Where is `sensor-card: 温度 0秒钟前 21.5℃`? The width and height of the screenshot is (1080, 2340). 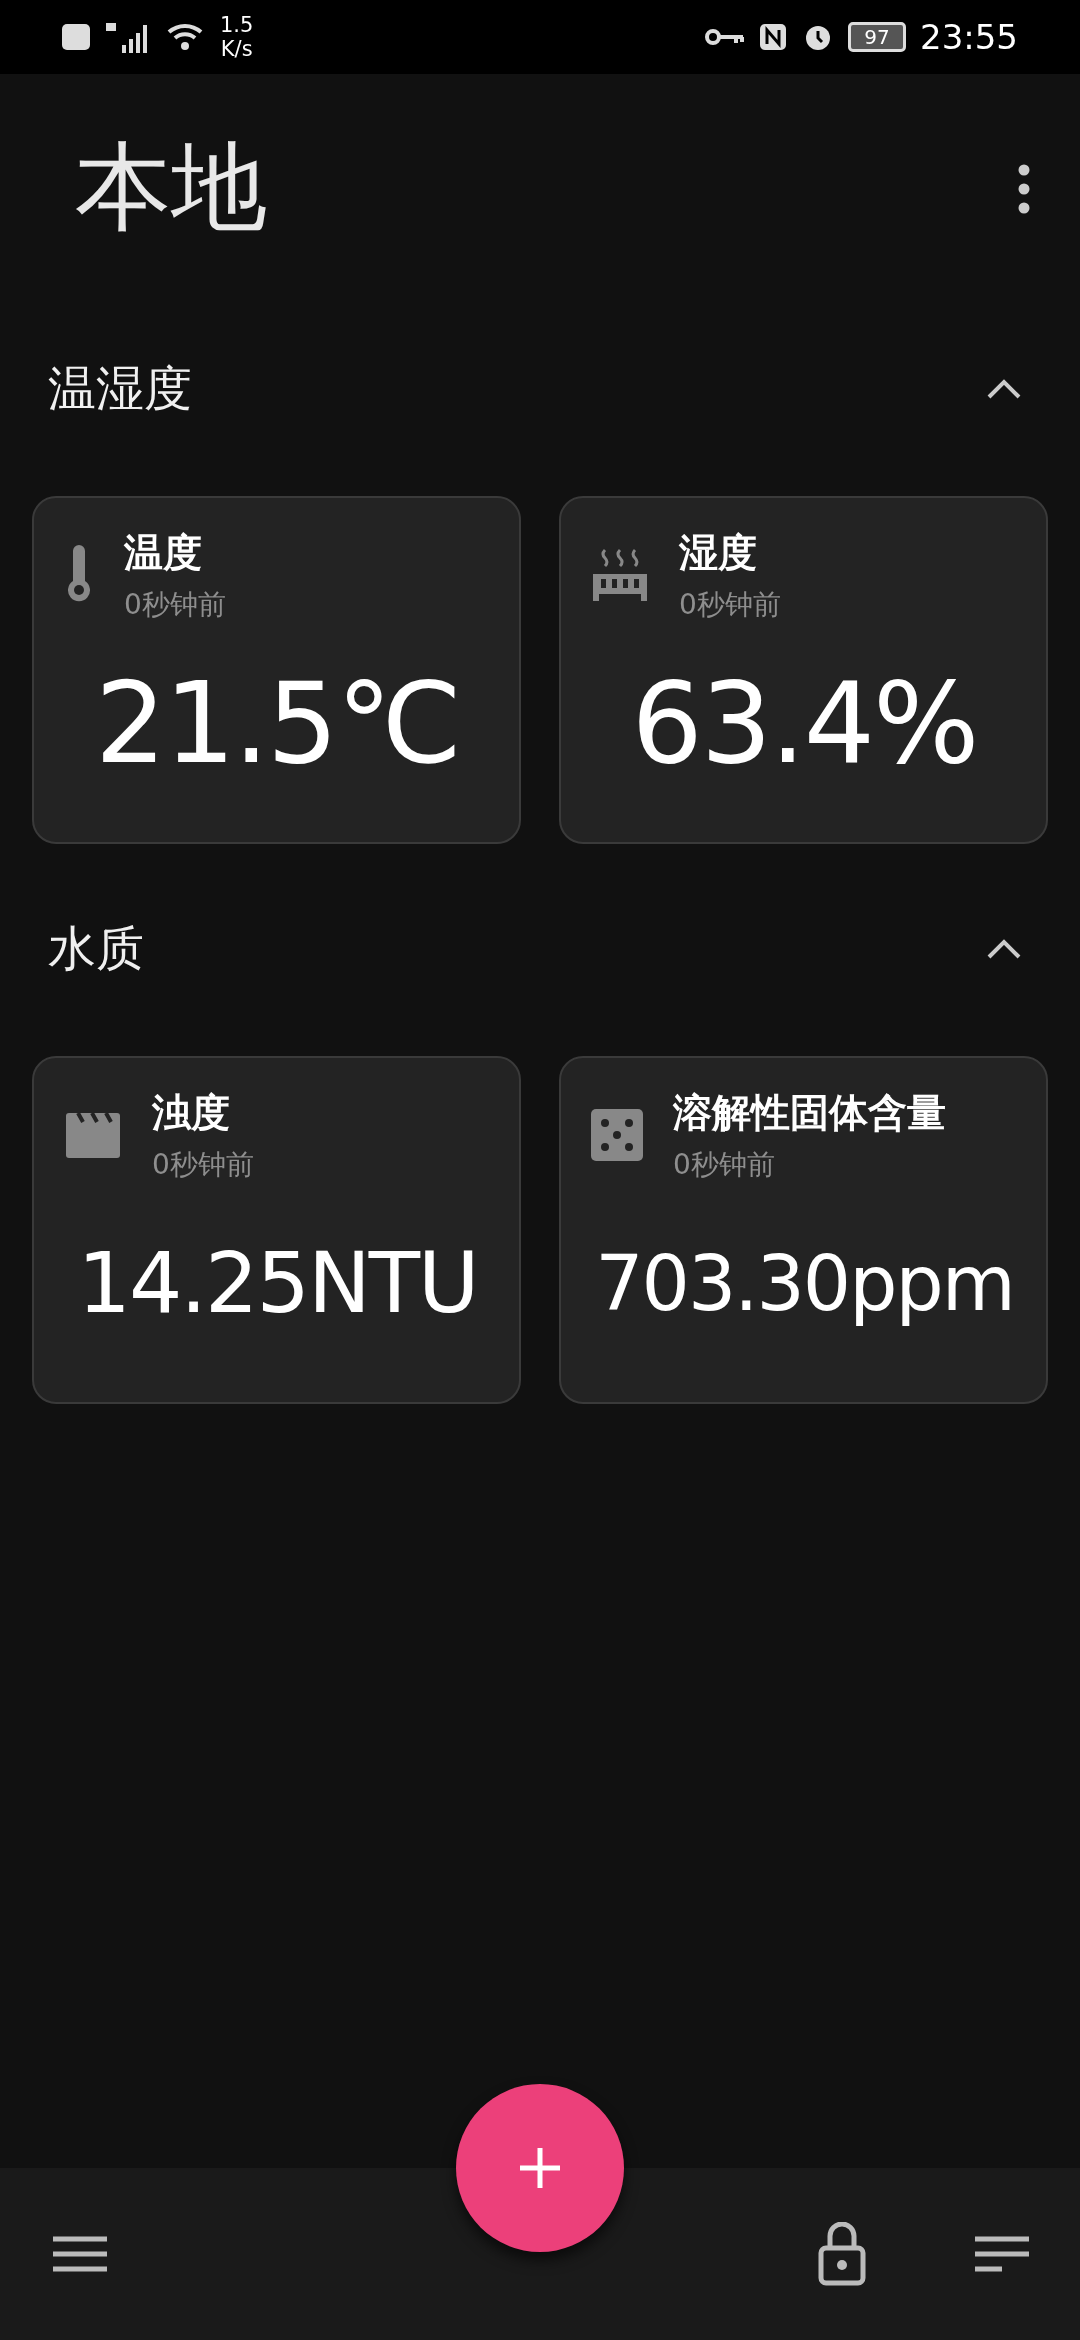
sensor-card: 温度 0秒钟前 21.5℃ is located at coordinates (276, 670).